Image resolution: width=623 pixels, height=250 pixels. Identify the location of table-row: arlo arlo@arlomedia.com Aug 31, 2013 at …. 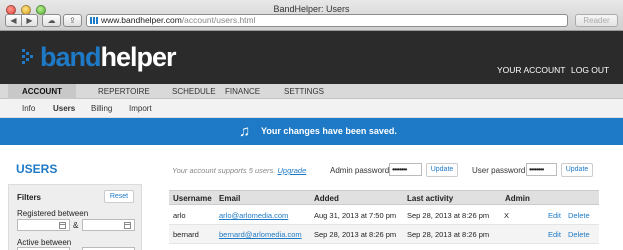
(384, 215).